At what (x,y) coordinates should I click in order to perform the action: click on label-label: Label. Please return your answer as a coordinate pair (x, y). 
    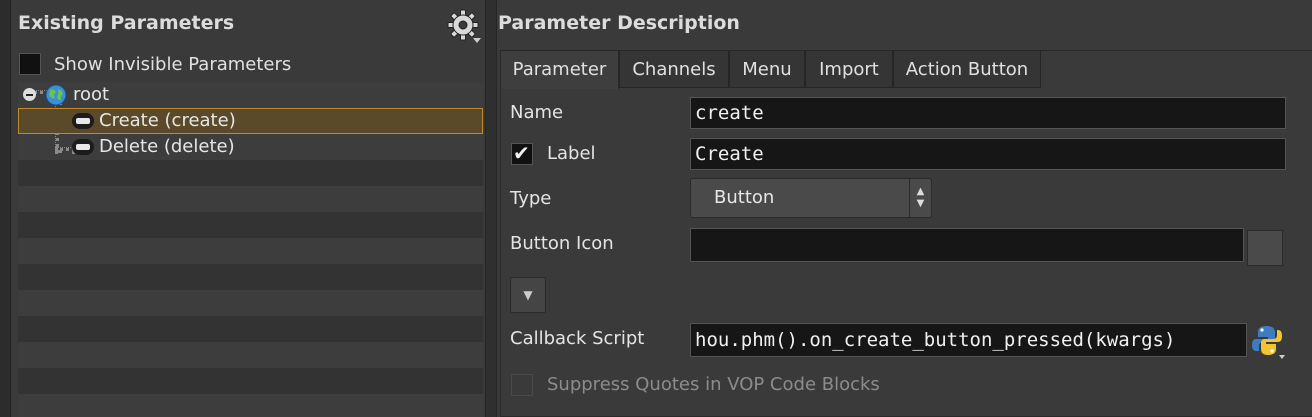
    Looking at the image, I should click on (571, 153).